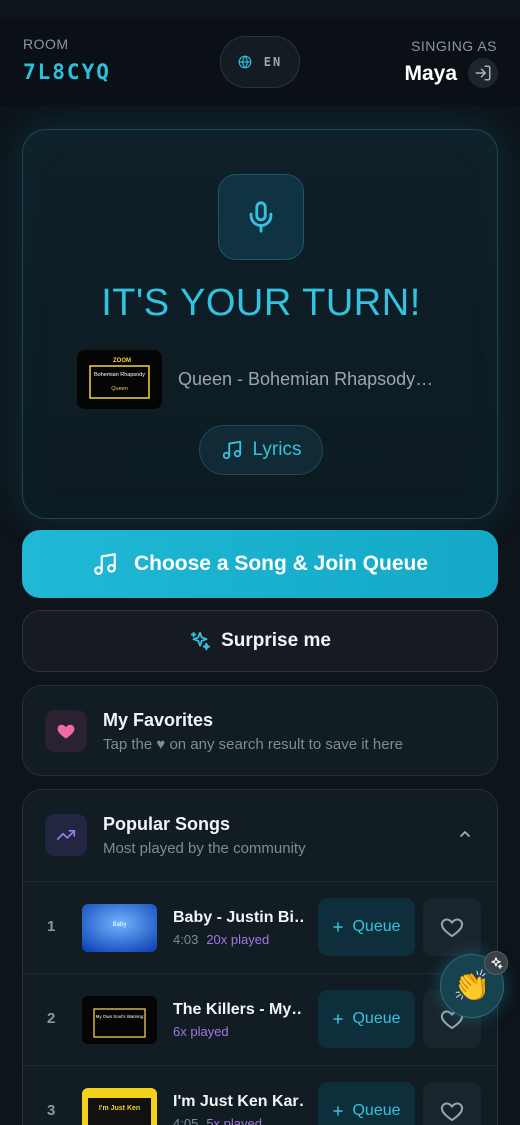 This screenshot has width=520, height=1125. Describe the element at coordinates (119, 375) in the screenshot. I see `thumb-song-title: Bohemian Rhapsody` at that location.